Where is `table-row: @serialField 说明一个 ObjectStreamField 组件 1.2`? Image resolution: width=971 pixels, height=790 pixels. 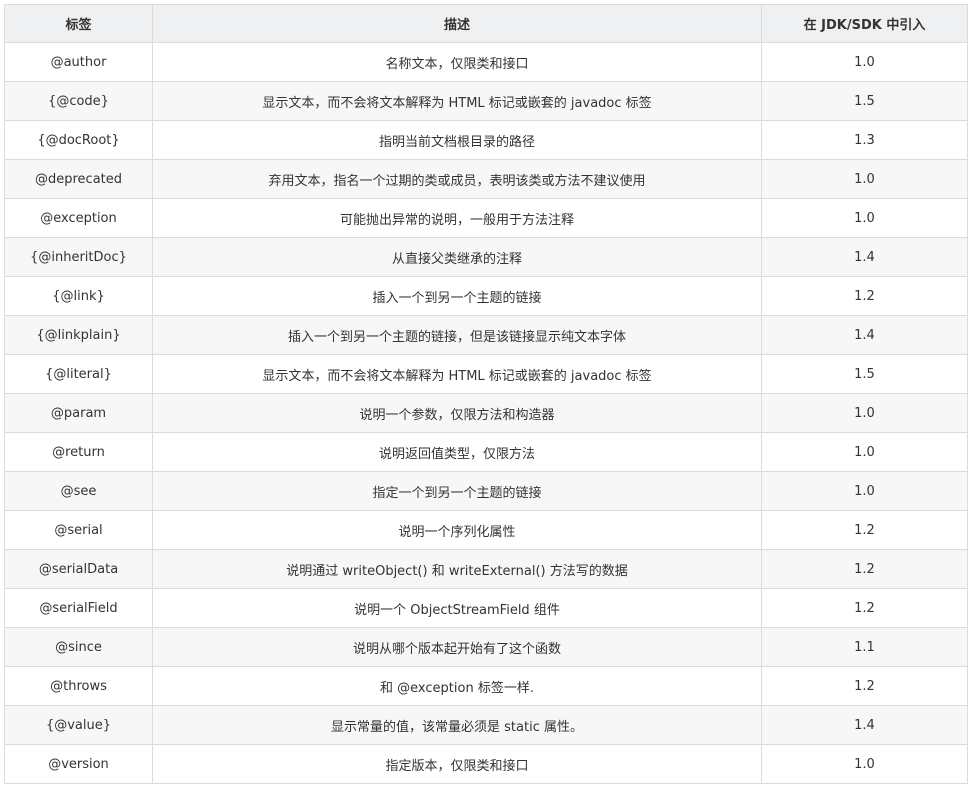
table-row: @serialField 说明一个 ObjectStreamField 组件 1.2 is located at coordinates (486, 608).